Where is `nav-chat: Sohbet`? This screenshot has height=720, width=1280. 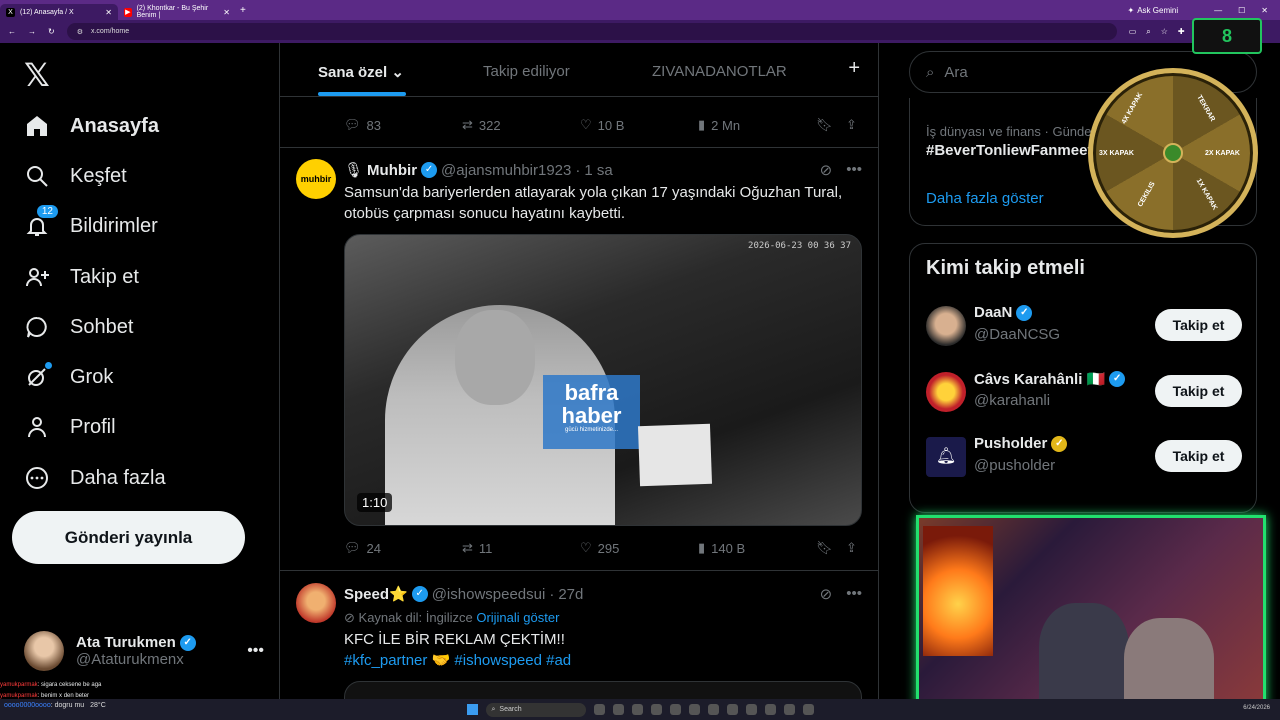 nav-chat: Sohbet is located at coordinates (78, 327).